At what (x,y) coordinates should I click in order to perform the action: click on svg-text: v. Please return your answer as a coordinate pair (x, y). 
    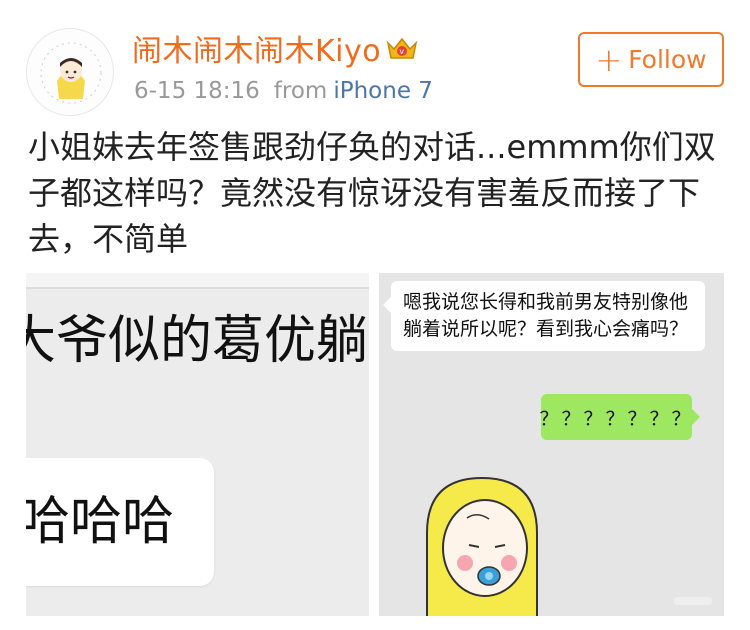
    Looking at the image, I should click on (402, 51).